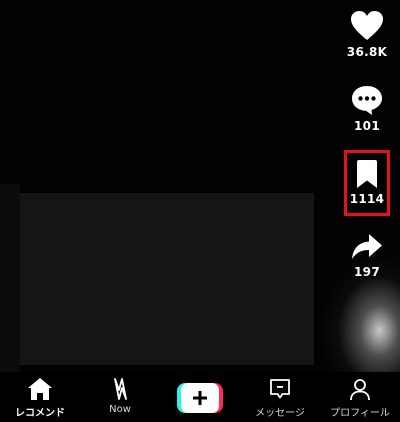 The height and width of the screenshot is (422, 400). Describe the element at coordinates (40, 389) in the screenshot. I see `home-icon` at that location.